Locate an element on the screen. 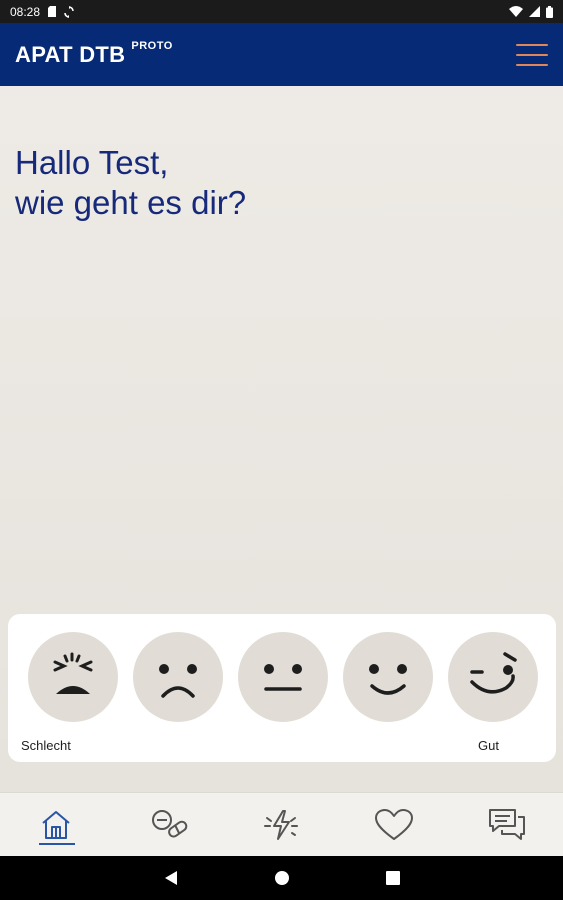 This screenshot has height=900, width=563. battery-icon is located at coordinates (549, 11).